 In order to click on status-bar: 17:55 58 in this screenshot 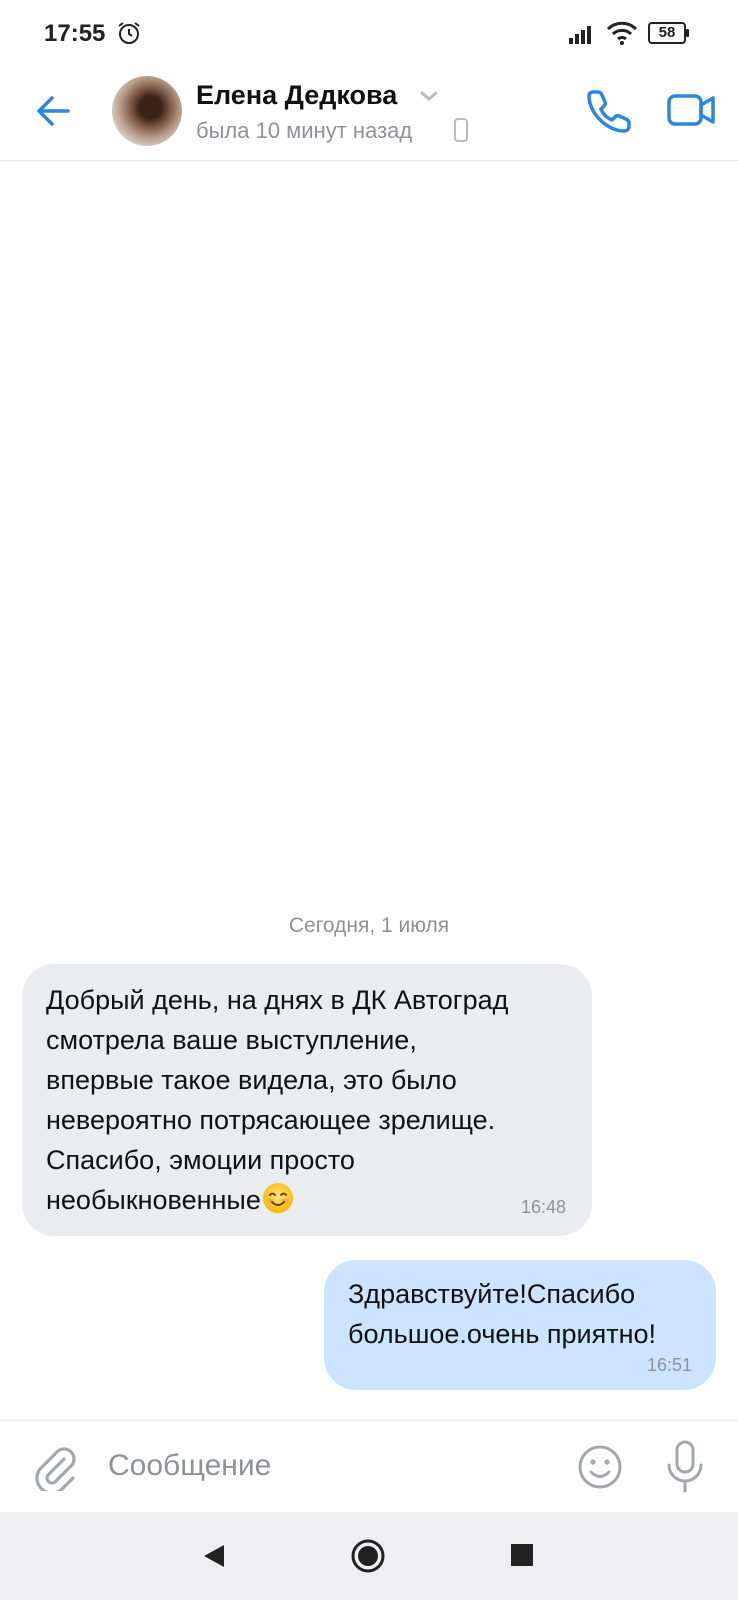, I will do `click(369, 32)`.